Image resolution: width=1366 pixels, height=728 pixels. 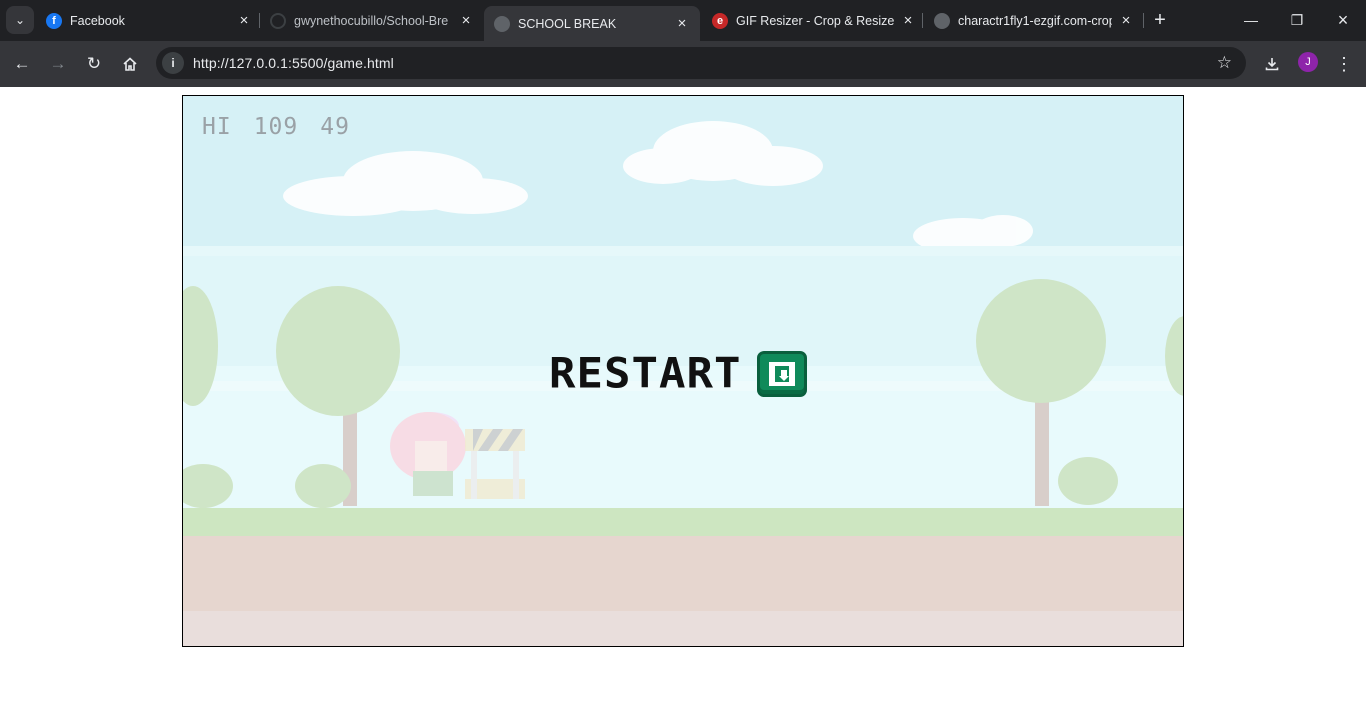 I want to click on forward-icon: →, so click(x=58, y=64).